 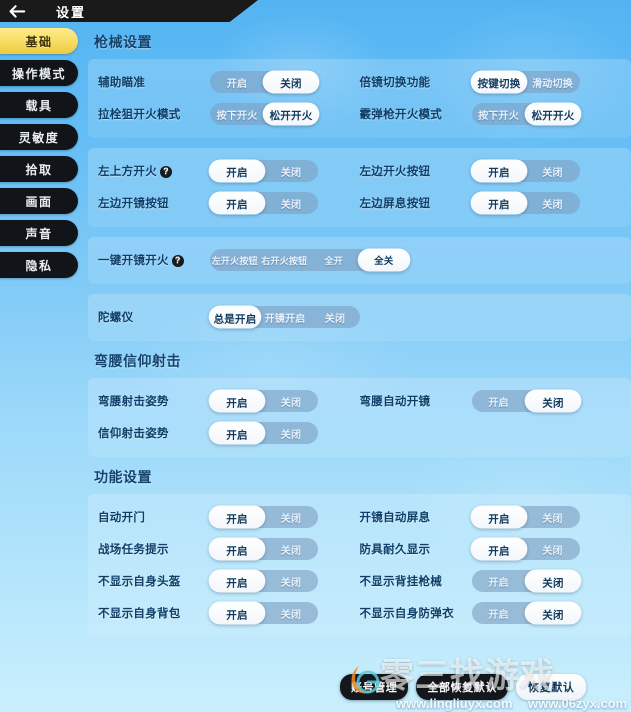 What do you see at coordinates (359, 82) in the screenshot?
I see `settings-row: 辅助瞄准 开启 关闭 倍镜切换功能 按键切换 滑动切换` at bounding box center [359, 82].